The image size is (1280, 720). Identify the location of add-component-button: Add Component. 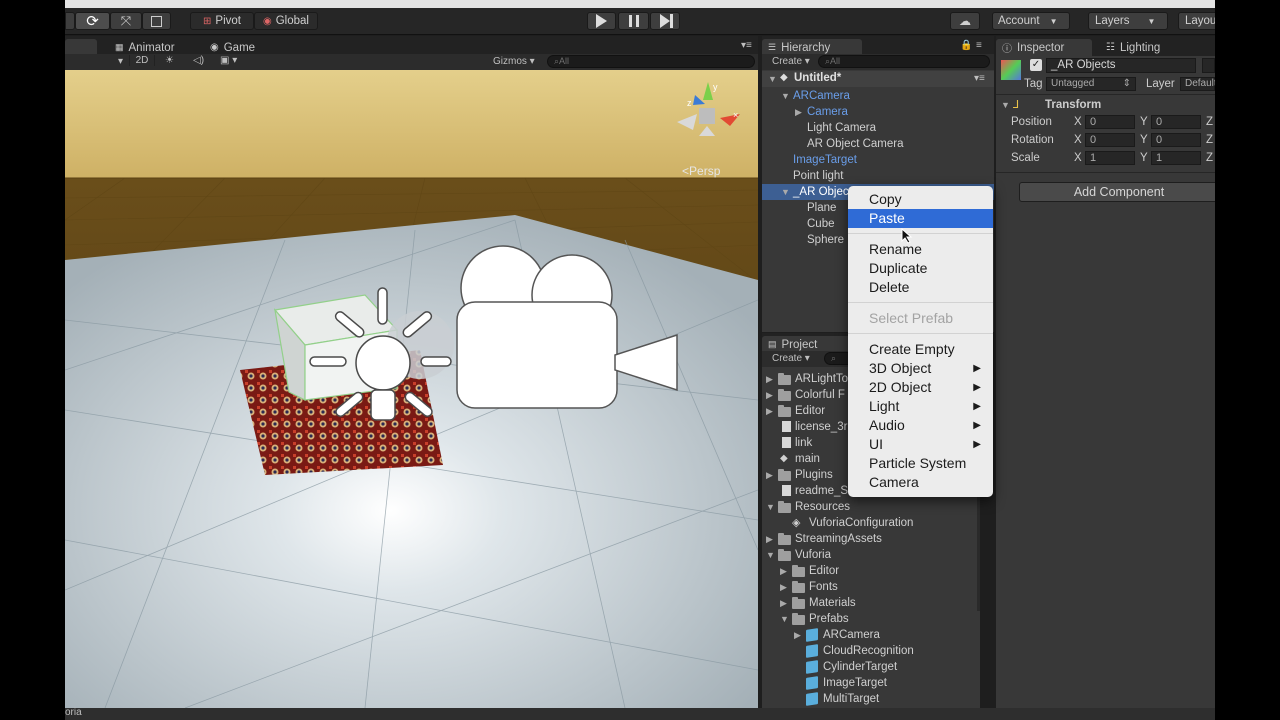
(1117, 192).